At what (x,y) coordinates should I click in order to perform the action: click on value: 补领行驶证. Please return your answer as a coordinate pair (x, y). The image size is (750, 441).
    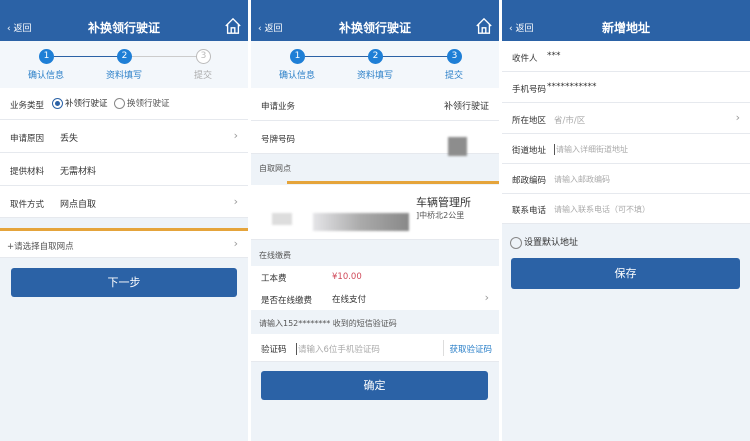
    Looking at the image, I should click on (466, 107).